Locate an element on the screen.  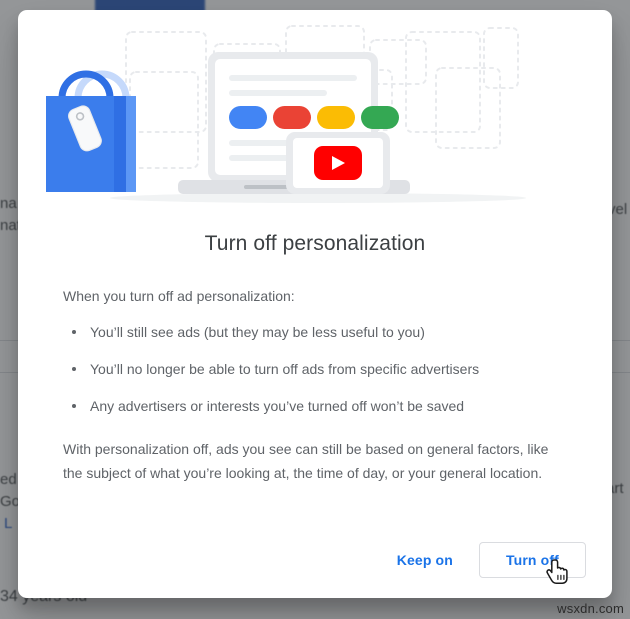
page-title: Turn off personalization is located at coordinates (315, 243).